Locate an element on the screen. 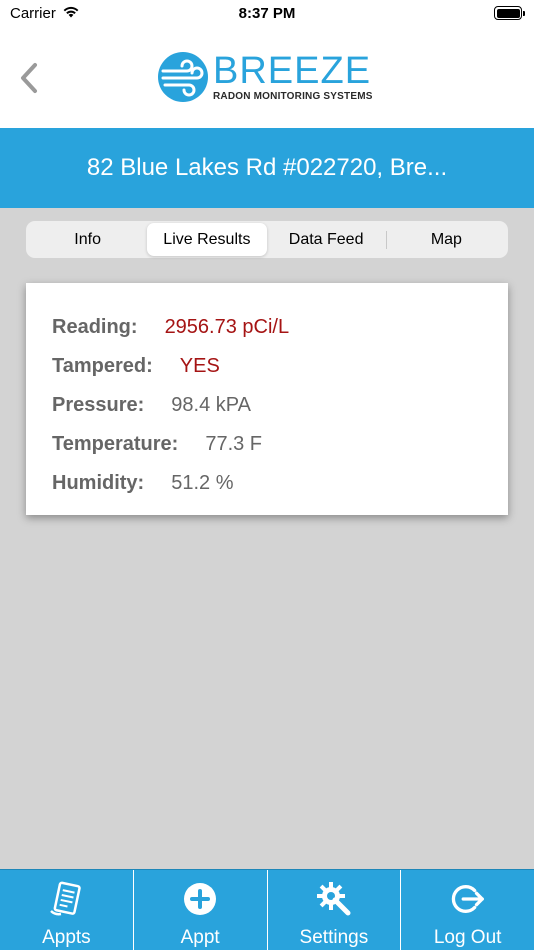 The width and height of the screenshot is (534, 950). pressure-row: Pressure: 98.4 kPA is located at coordinates (267, 405).